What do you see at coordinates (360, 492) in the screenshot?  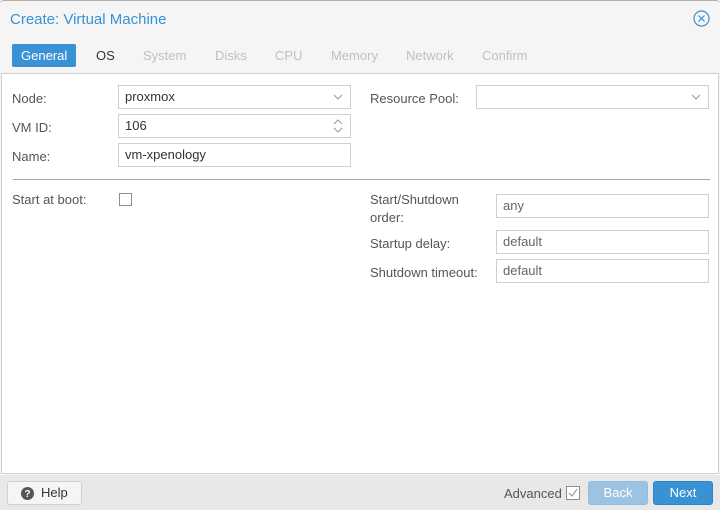 I see `dialog-footer: ? Help Advanced Back Next` at bounding box center [360, 492].